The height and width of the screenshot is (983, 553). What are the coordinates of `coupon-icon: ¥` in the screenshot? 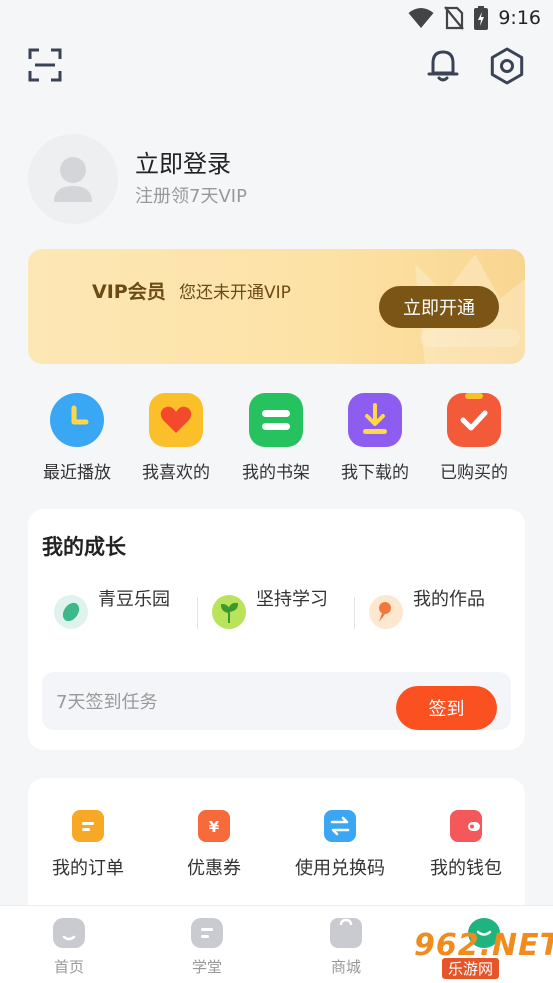 It's located at (214, 826).